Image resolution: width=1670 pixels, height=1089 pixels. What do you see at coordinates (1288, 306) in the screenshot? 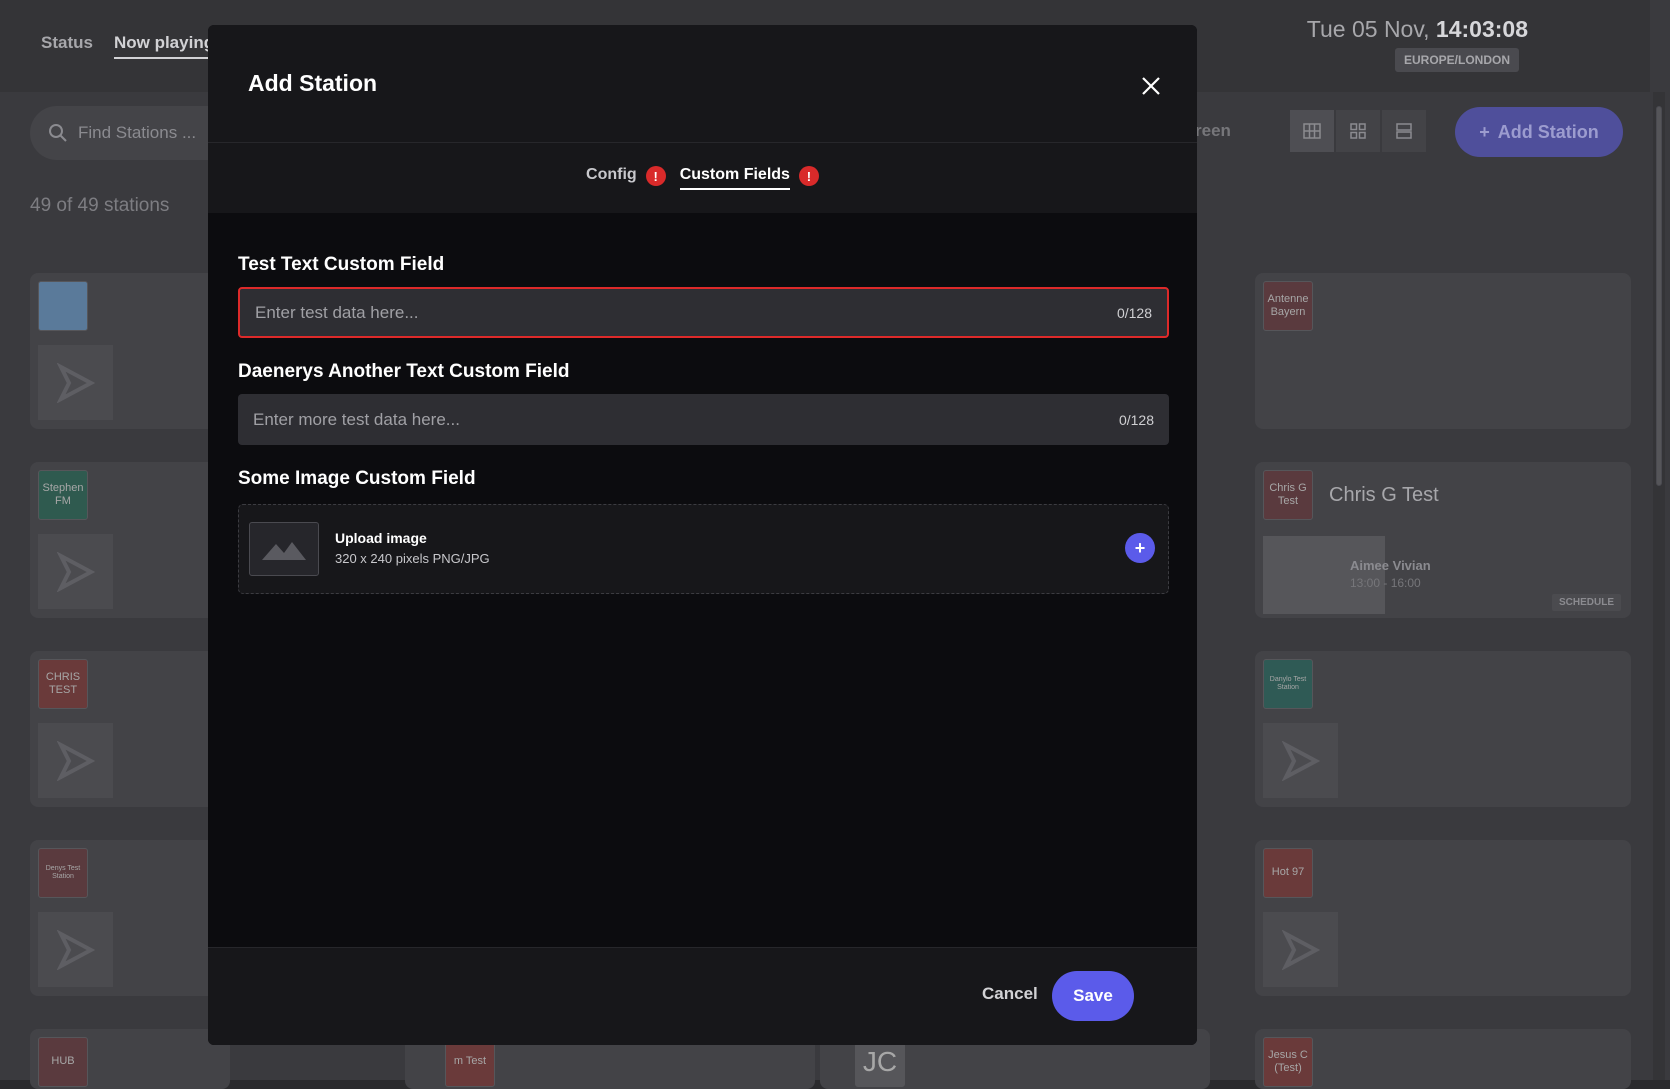
I see `station-logo: Antenne Bayern` at bounding box center [1288, 306].